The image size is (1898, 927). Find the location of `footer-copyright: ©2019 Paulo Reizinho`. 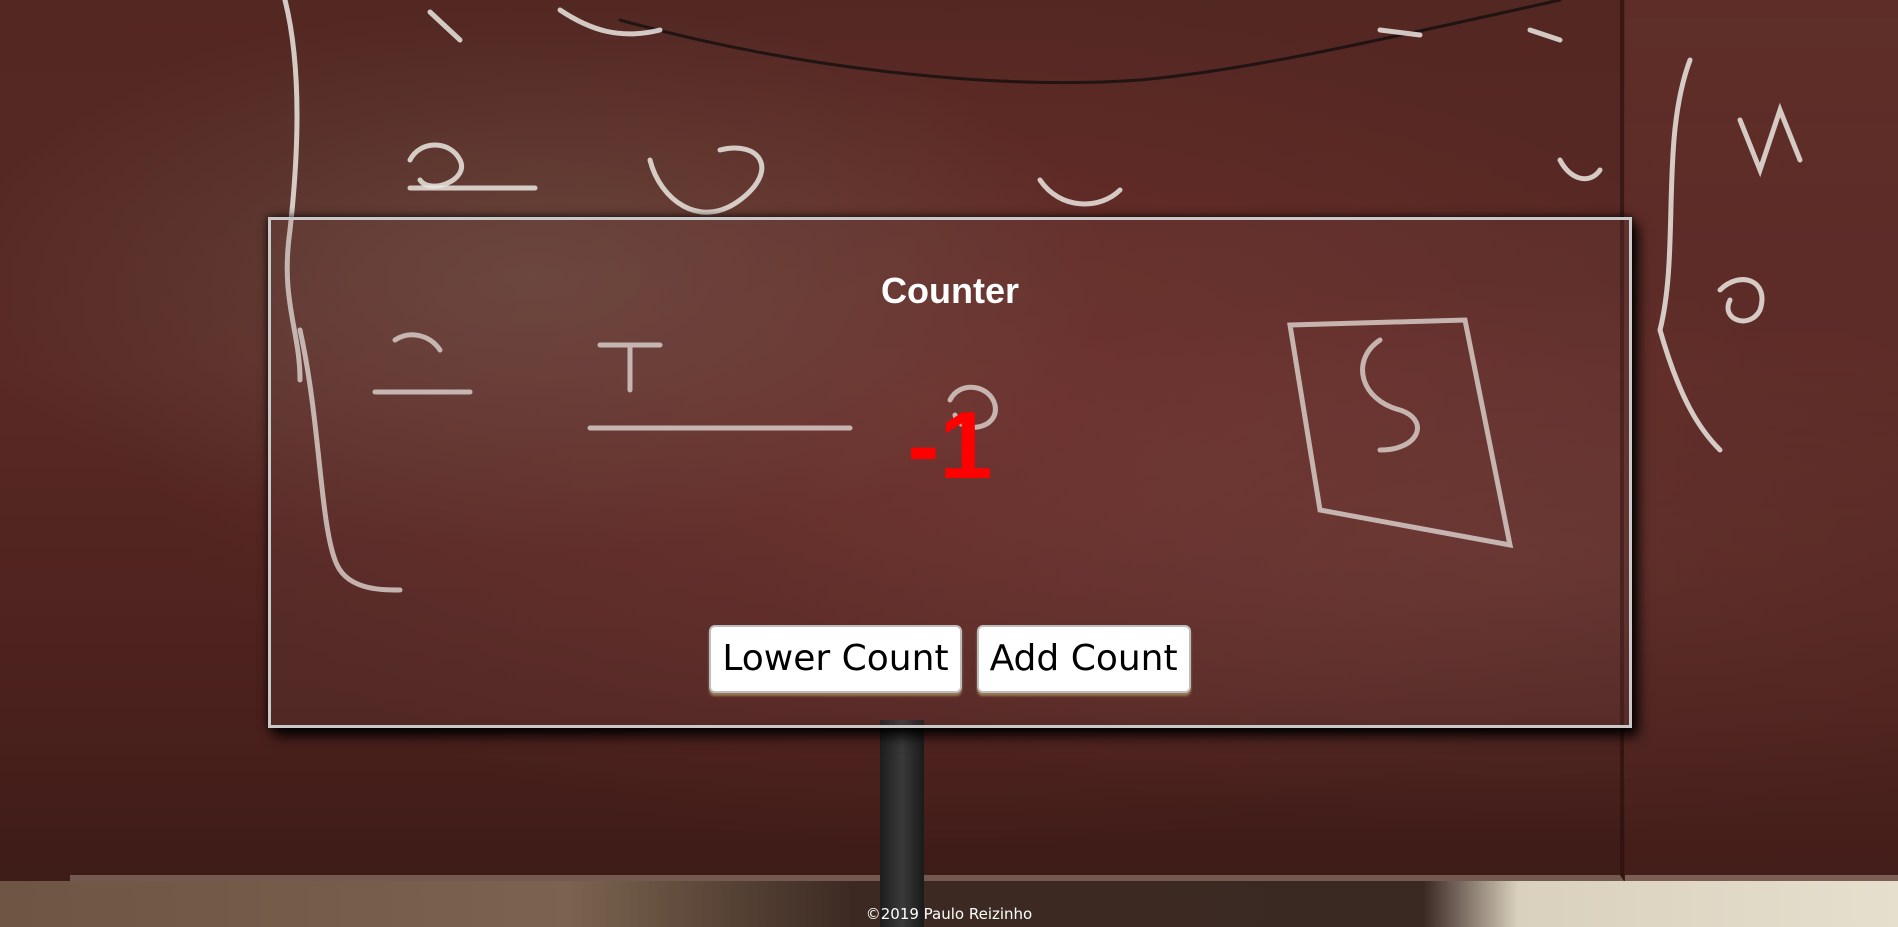

footer-copyright: ©2019 Paulo Reizinho is located at coordinates (949, 914).